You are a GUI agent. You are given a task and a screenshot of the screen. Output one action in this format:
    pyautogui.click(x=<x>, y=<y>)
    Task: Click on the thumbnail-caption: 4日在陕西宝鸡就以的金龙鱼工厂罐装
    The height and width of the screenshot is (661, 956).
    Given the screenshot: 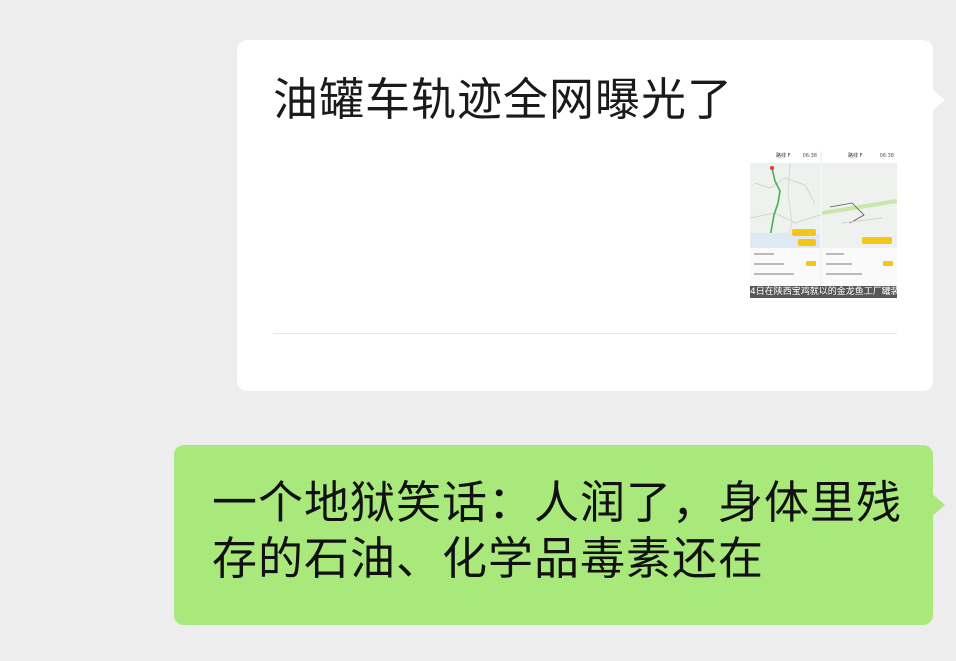 What is the action you would take?
    pyautogui.click(x=823, y=292)
    